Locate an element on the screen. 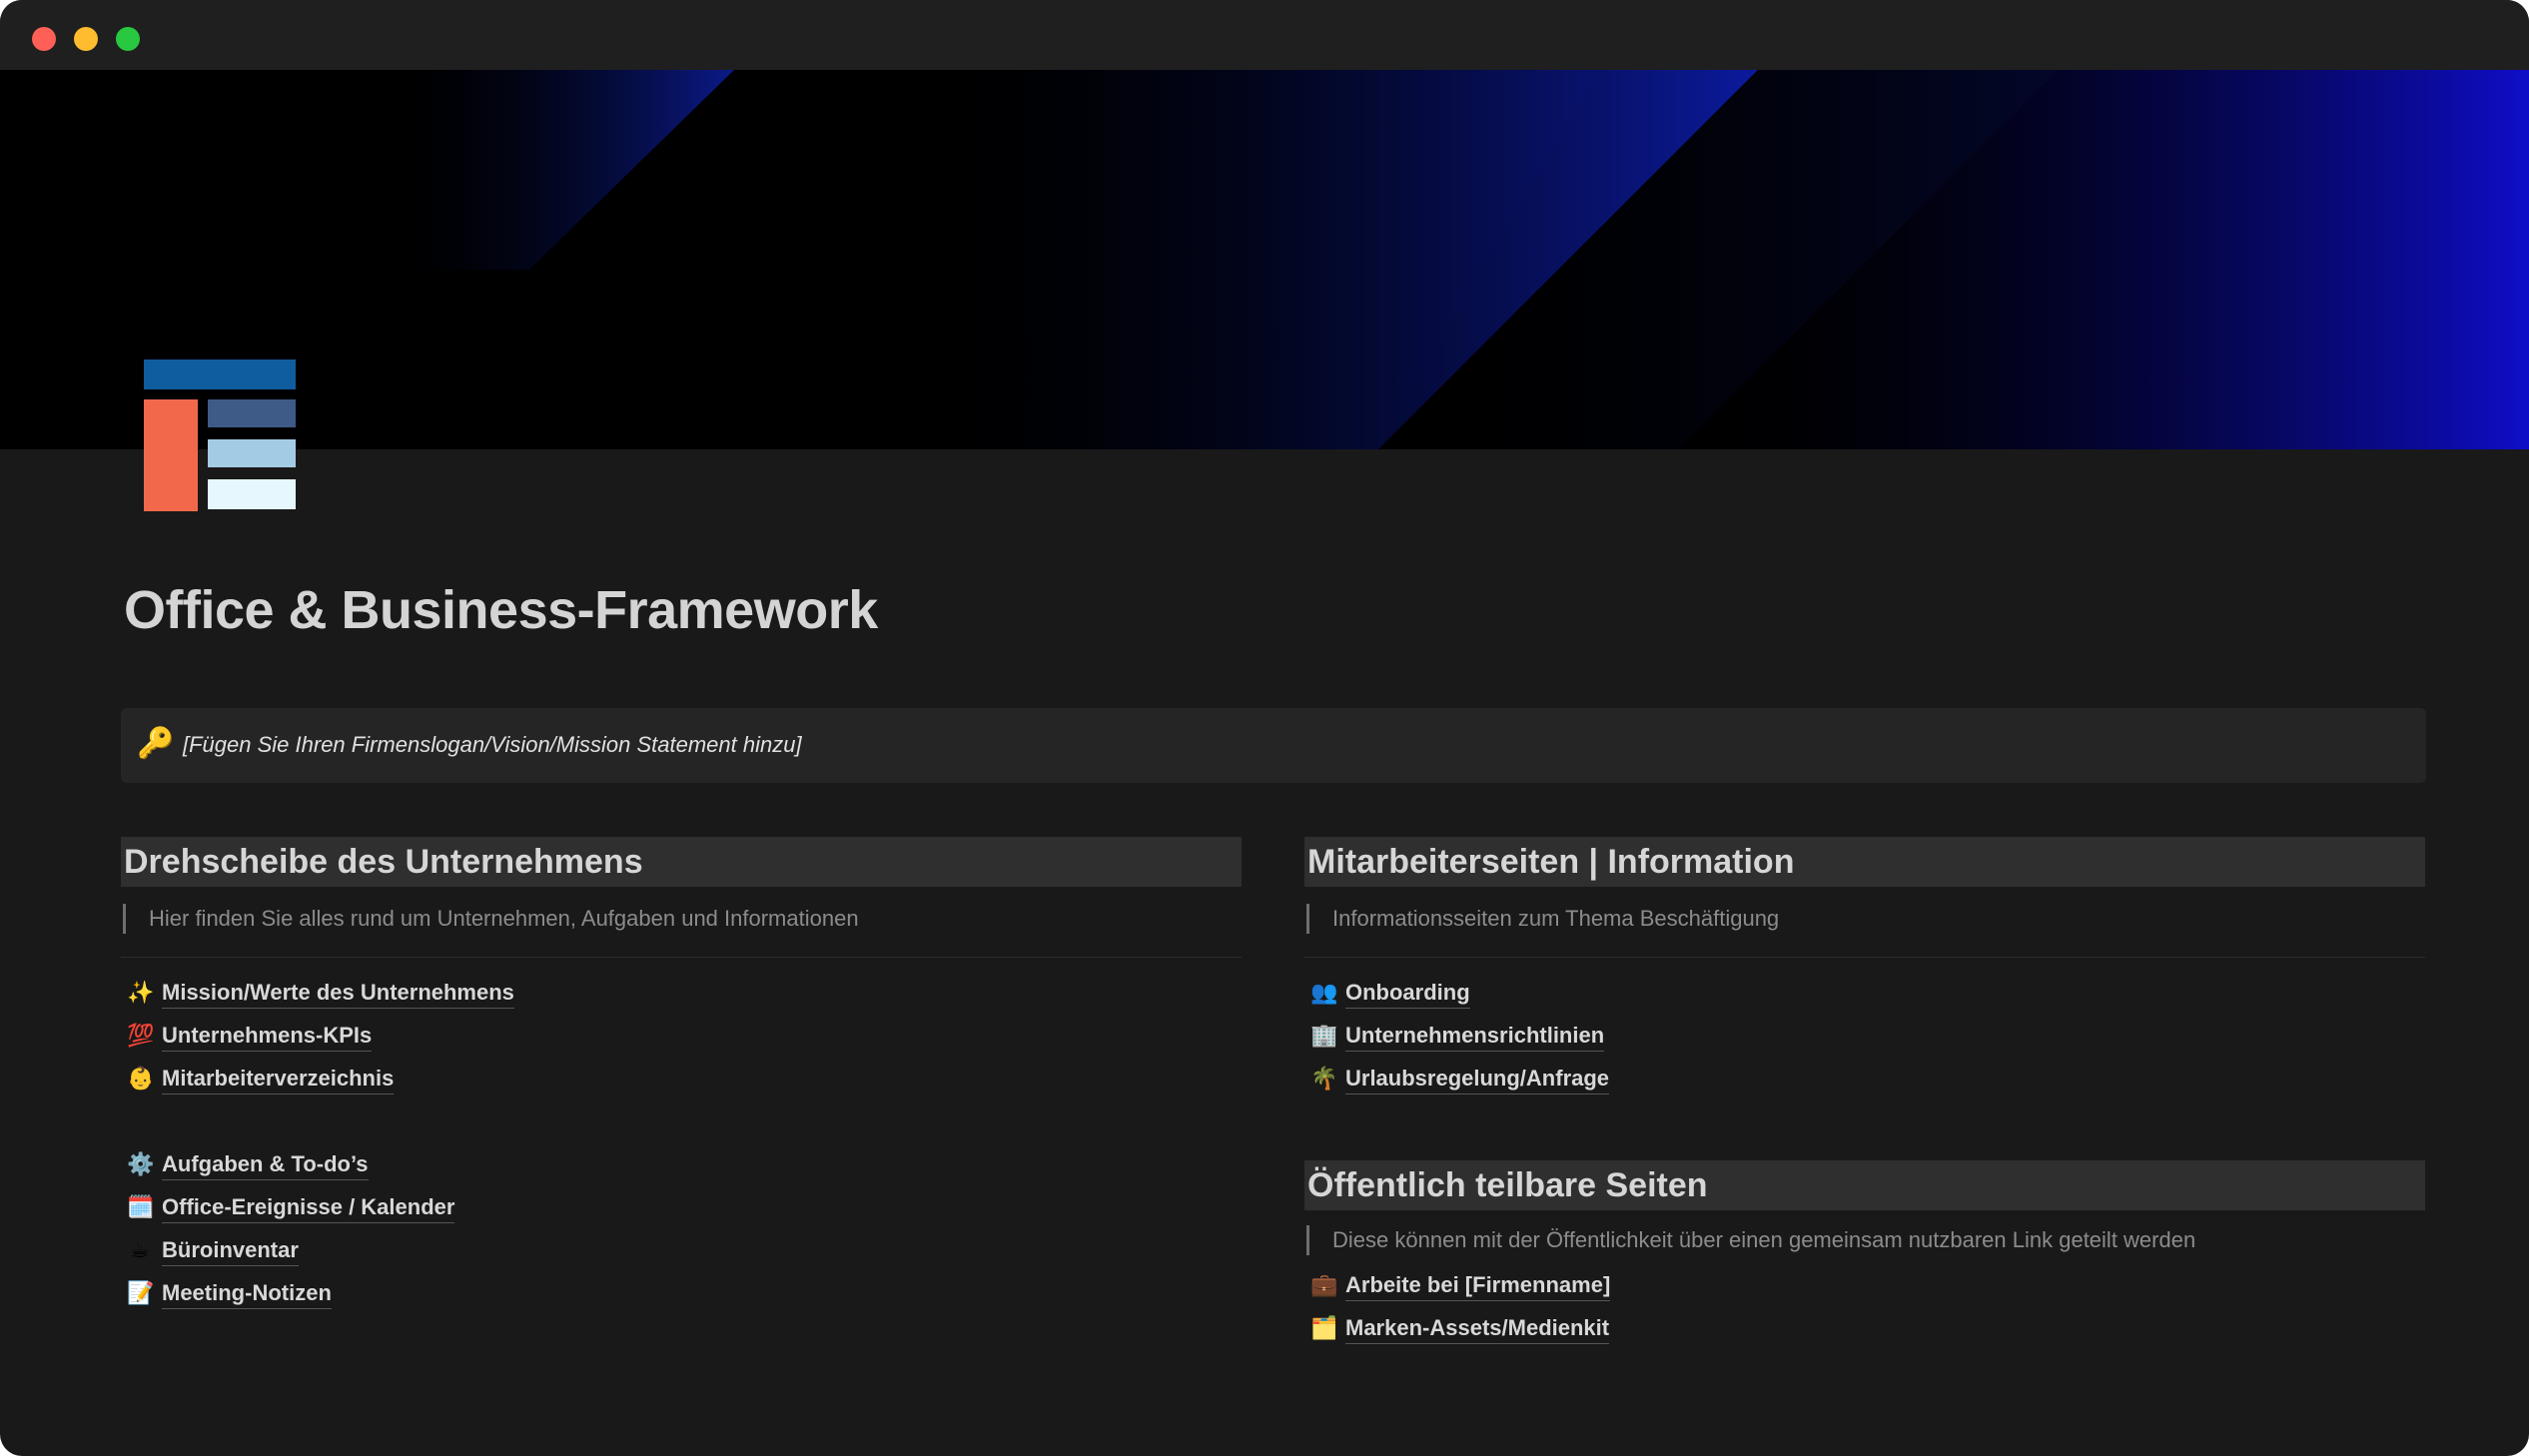  baby-face-icon: 👶 is located at coordinates (141, 1078).